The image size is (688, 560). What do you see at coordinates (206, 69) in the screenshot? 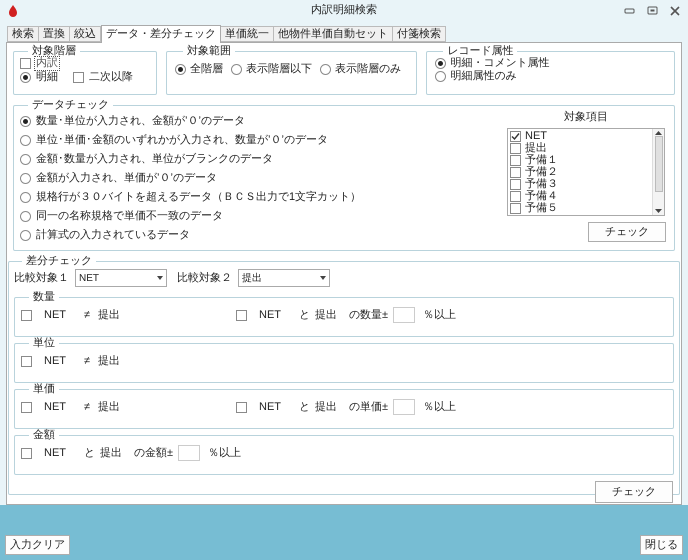
I see `option-label: 全階層` at bounding box center [206, 69].